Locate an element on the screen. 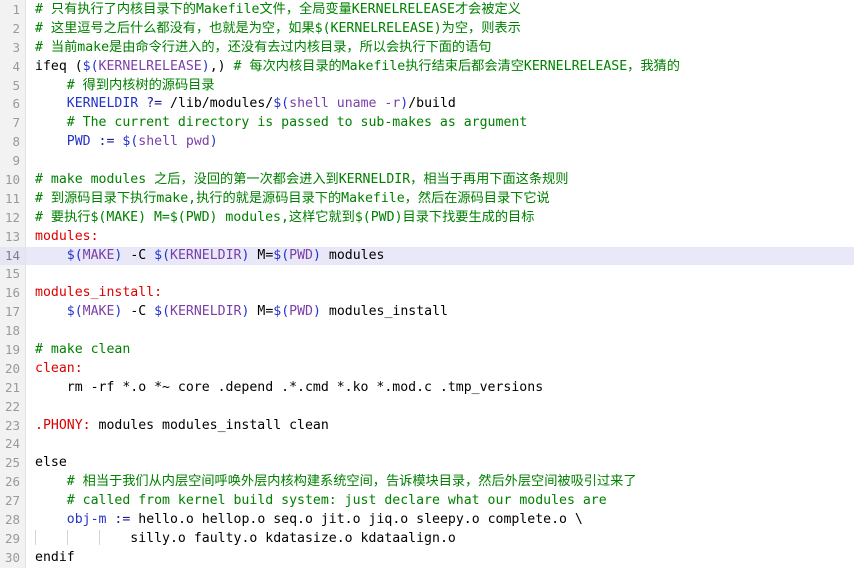 This screenshot has width=854, height=569. line-number: 19 is located at coordinates (12, 350).